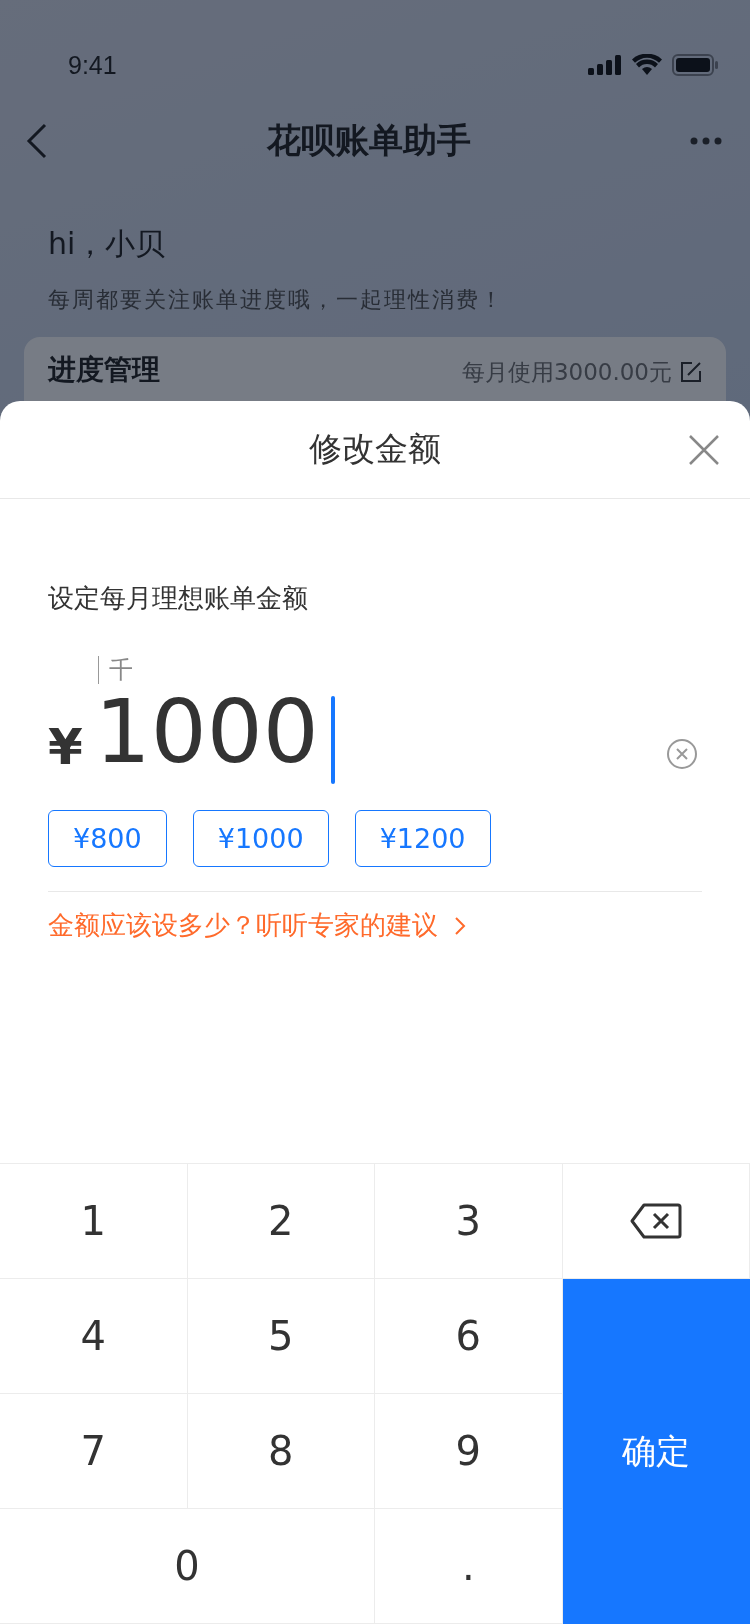 The width and height of the screenshot is (750, 1624). I want to click on amount-input-field: 1000, so click(206, 732).